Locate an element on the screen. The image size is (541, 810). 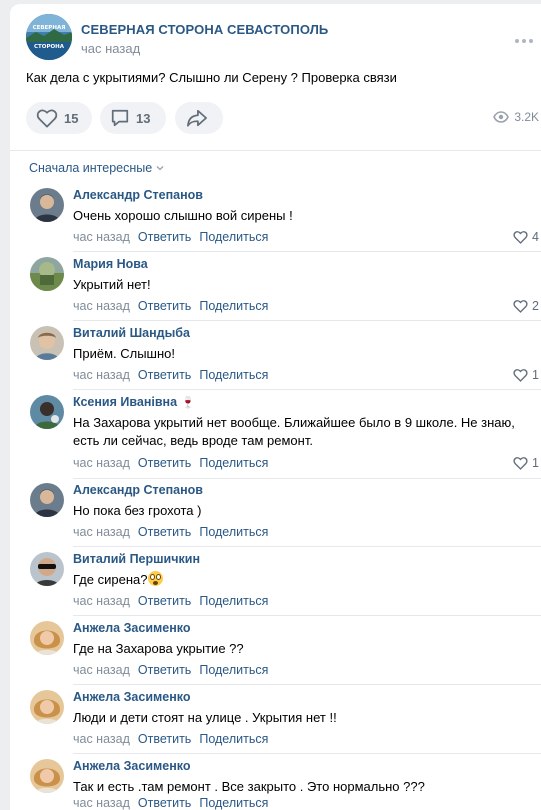
sort-label: Сначала интересные is located at coordinates (91, 168).